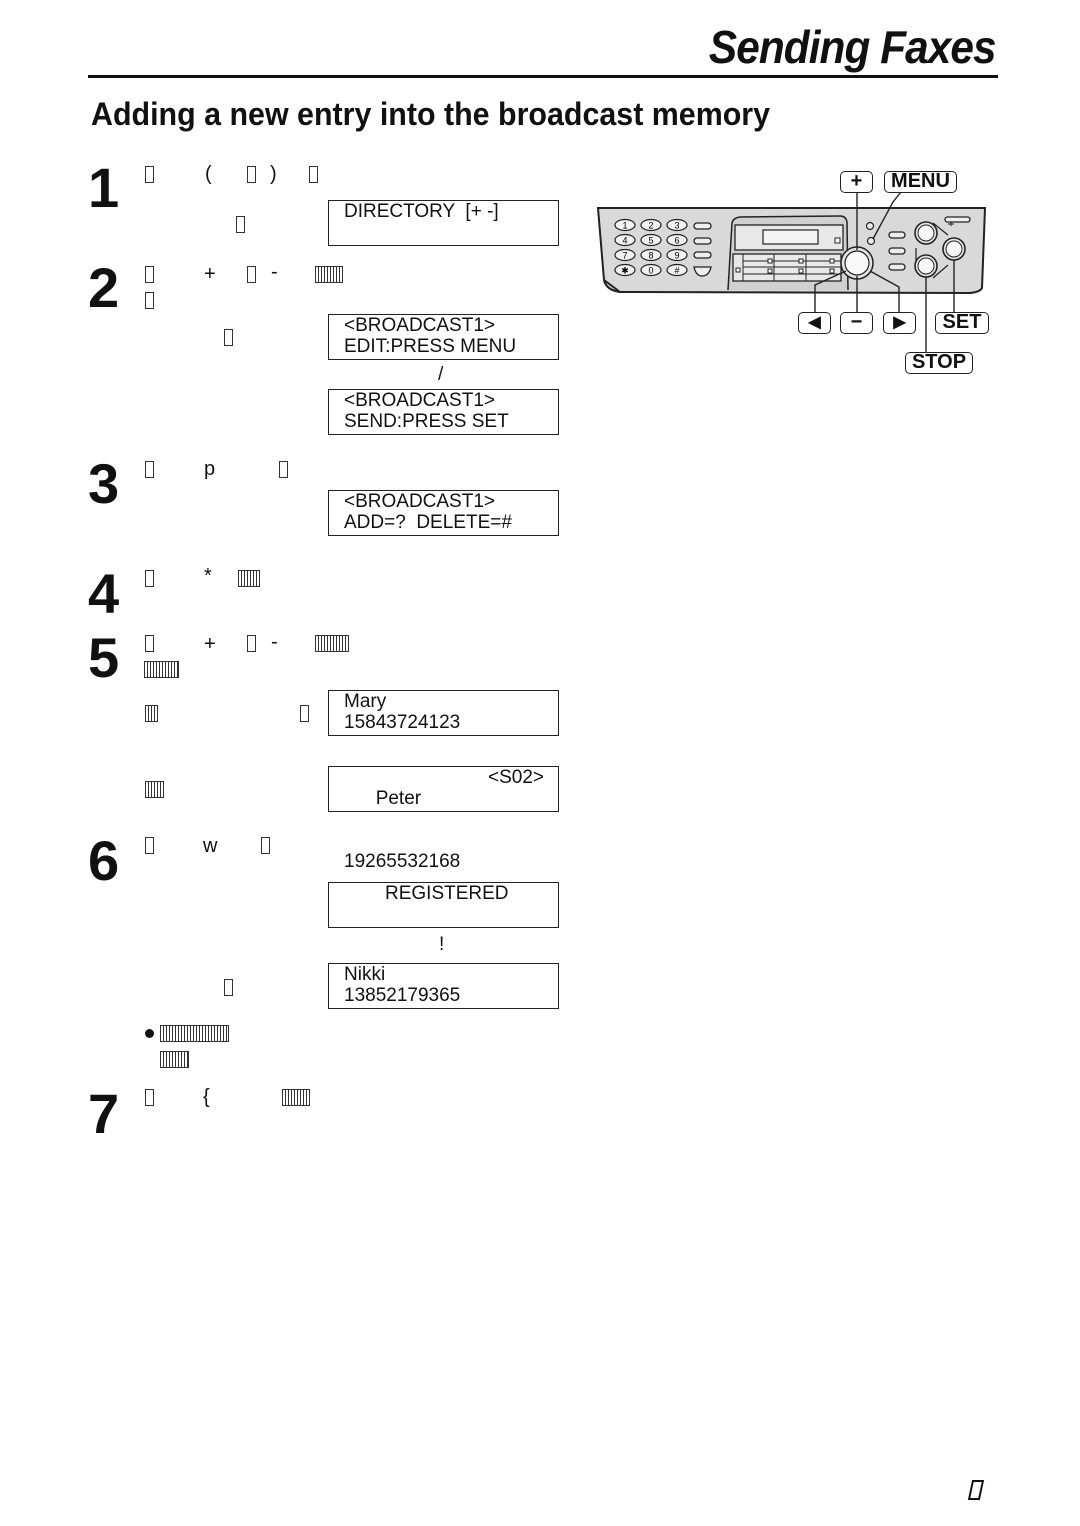  I want to click on lcd-entry-nikki: Nikki 13852179365, so click(443, 986).